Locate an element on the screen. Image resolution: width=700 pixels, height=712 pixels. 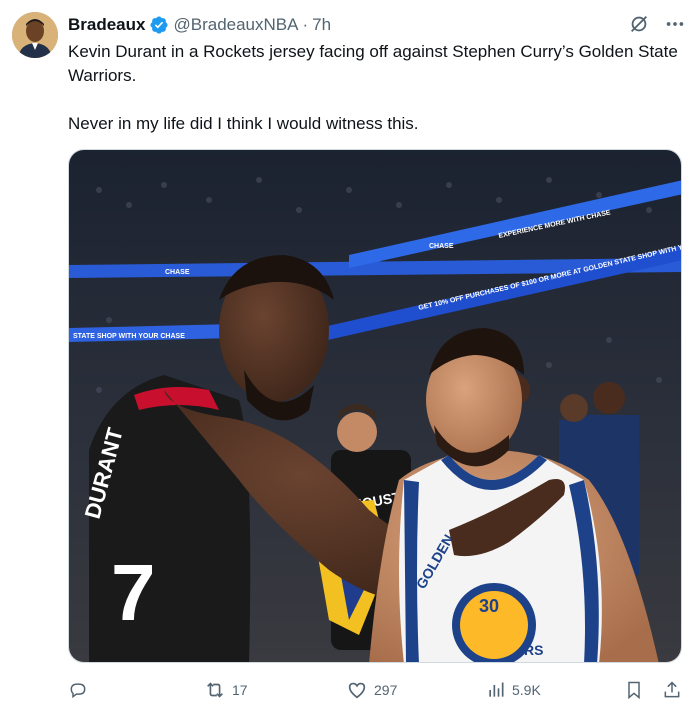
tweet-actions: 17 297 5.9K is located at coordinates (378, 690).